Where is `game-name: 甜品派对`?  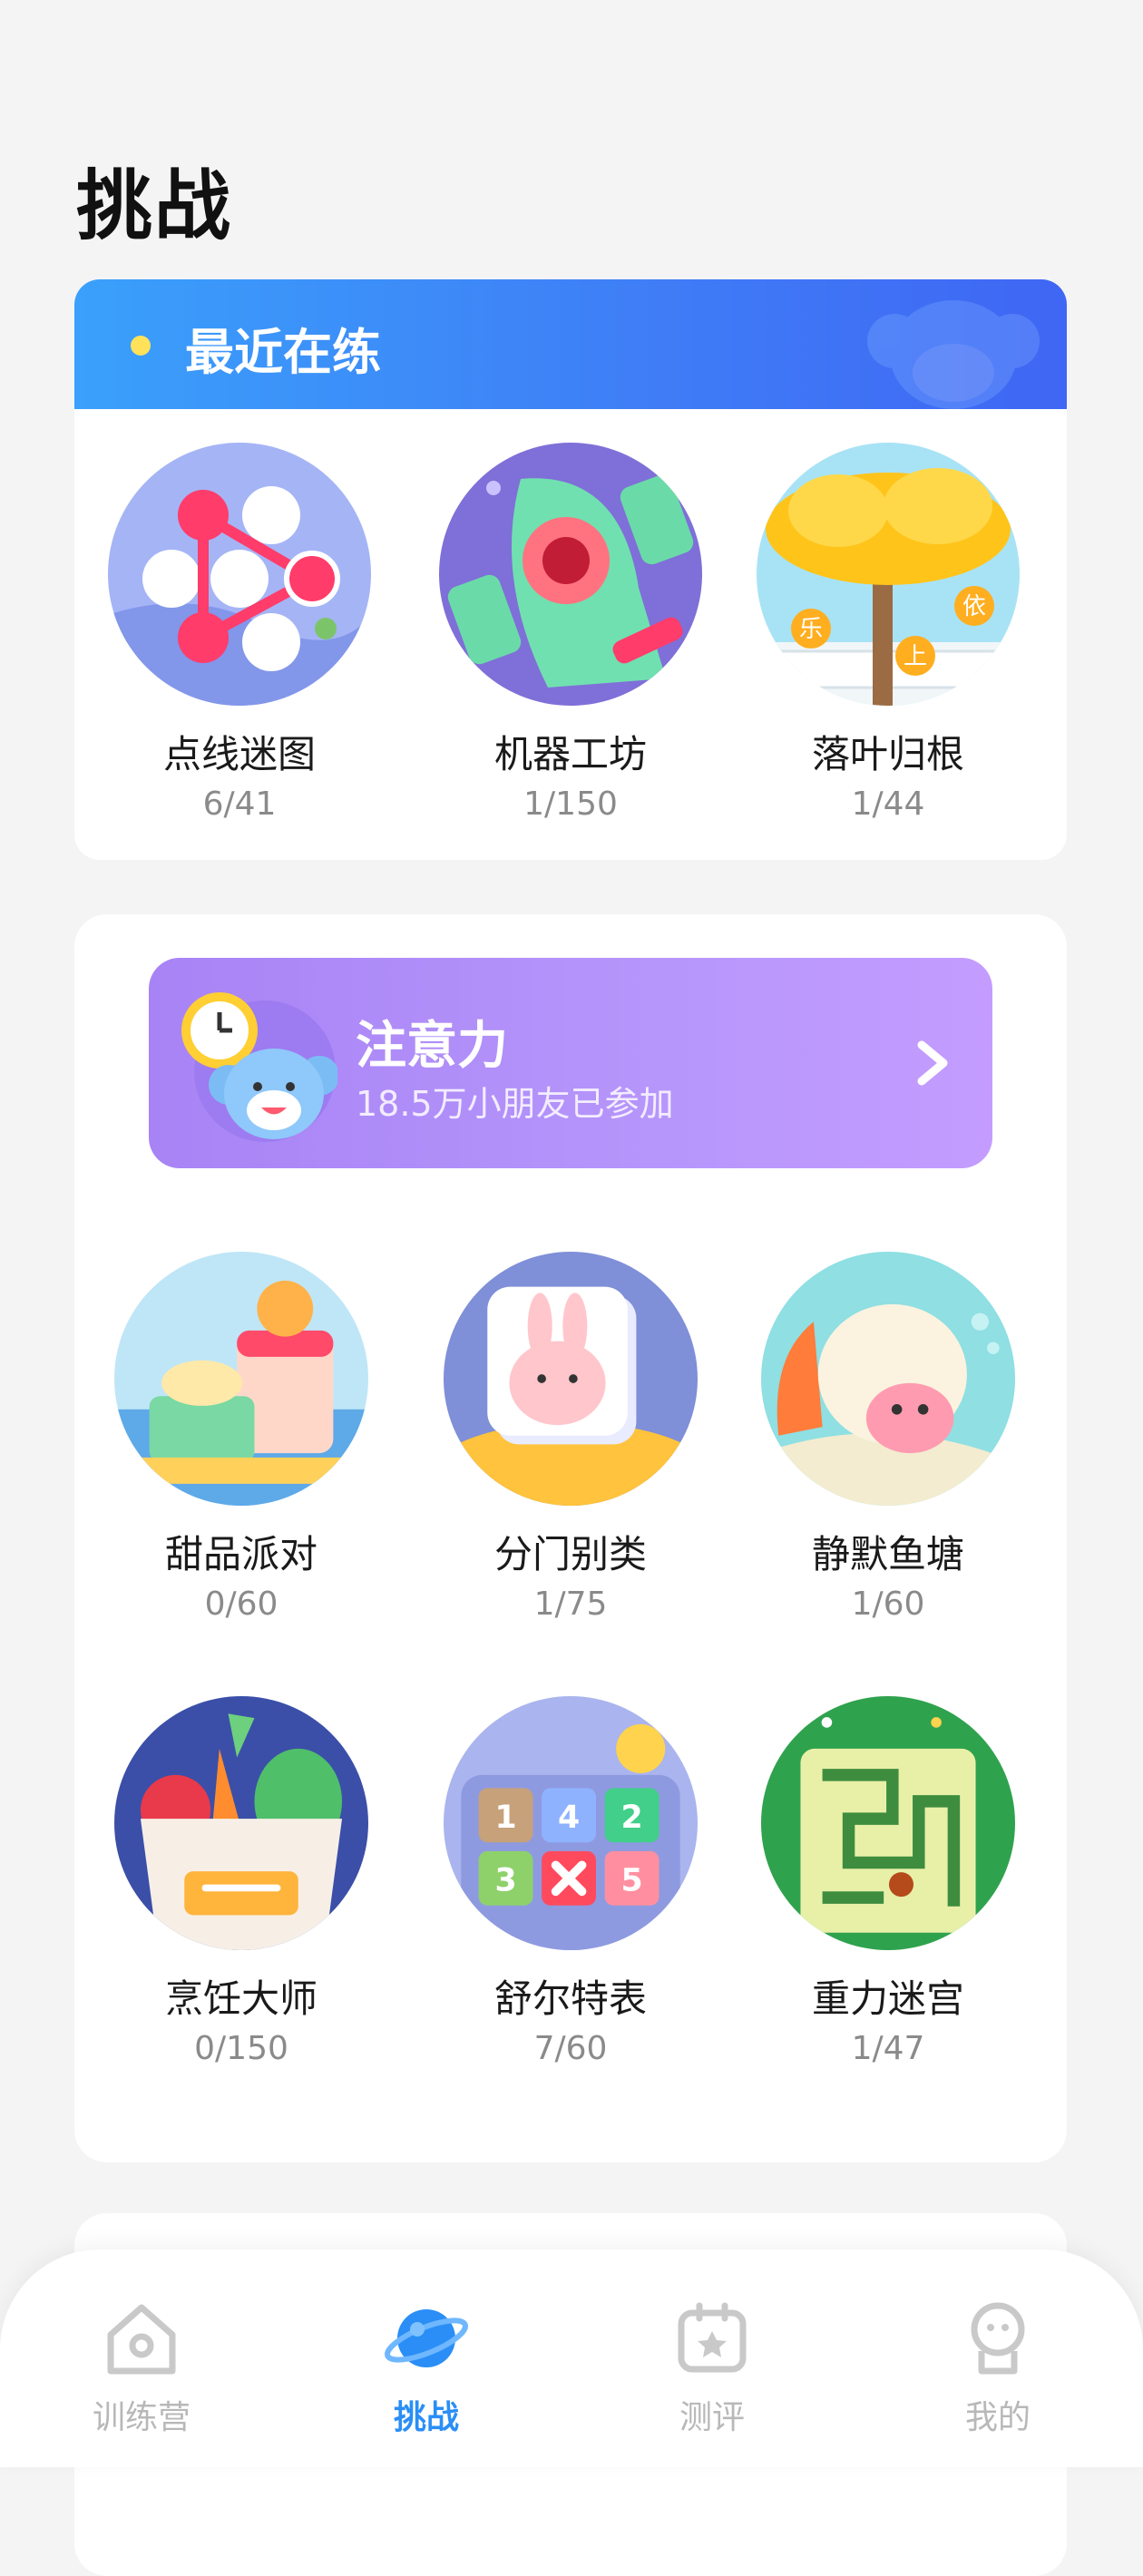
game-name: 甜品派对 is located at coordinates (241, 1554).